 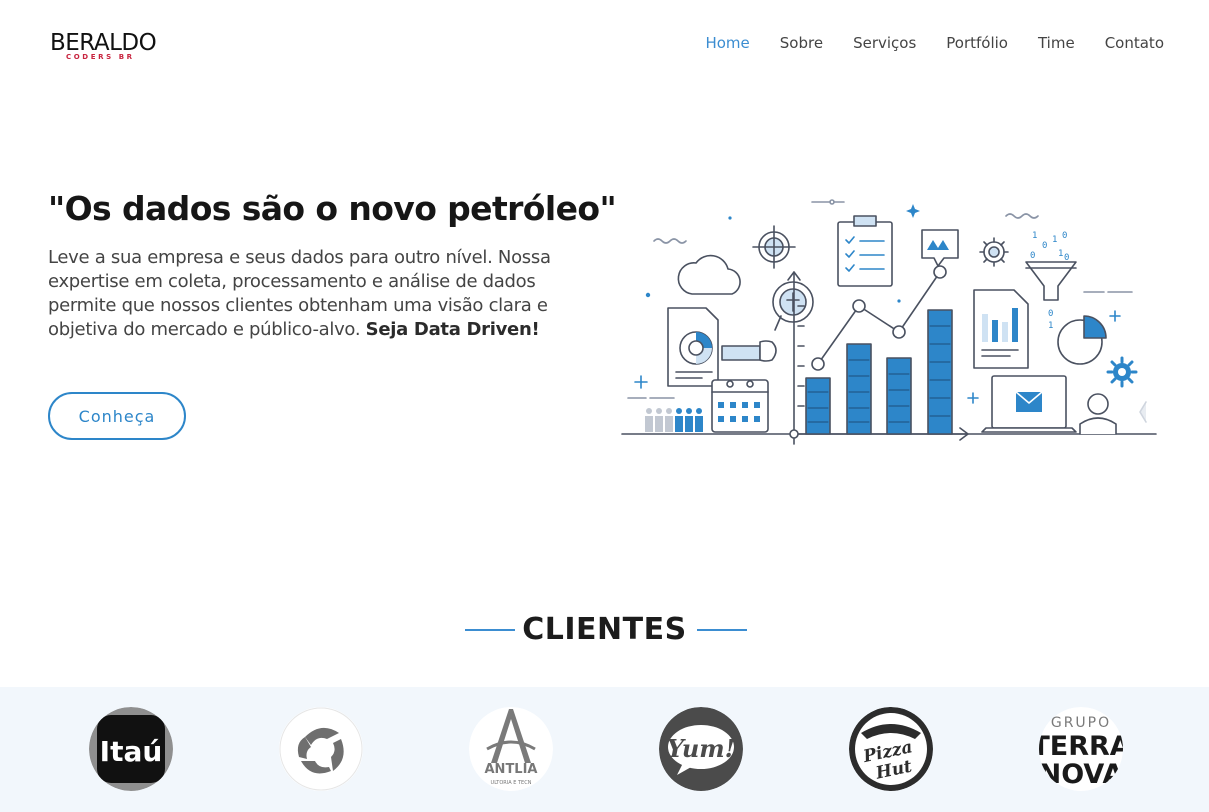 I want to click on clients-title: CLIENTES, so click(x=604, y=629).